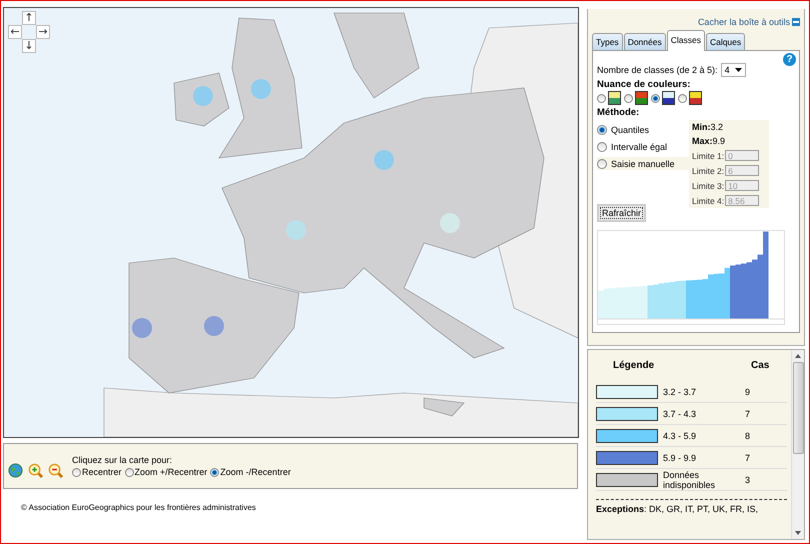  Describe the element at coordinates (744, 22) in the screenshot. I see `hide-toolbox-link: Cacher la boîte à outils` at that location.